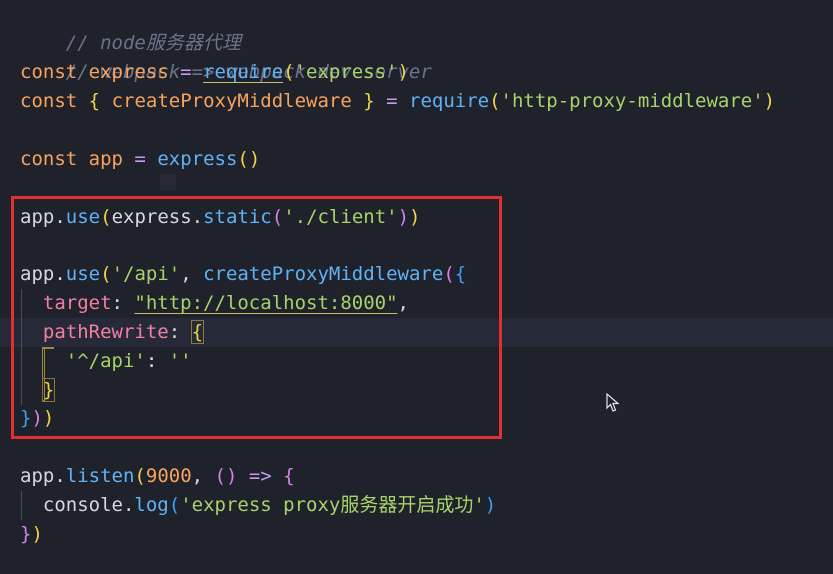 Image resolution: width=833 pixels, height=574 pixels. I want to click on variable: createProxyMiddleware, so click(231, 101).